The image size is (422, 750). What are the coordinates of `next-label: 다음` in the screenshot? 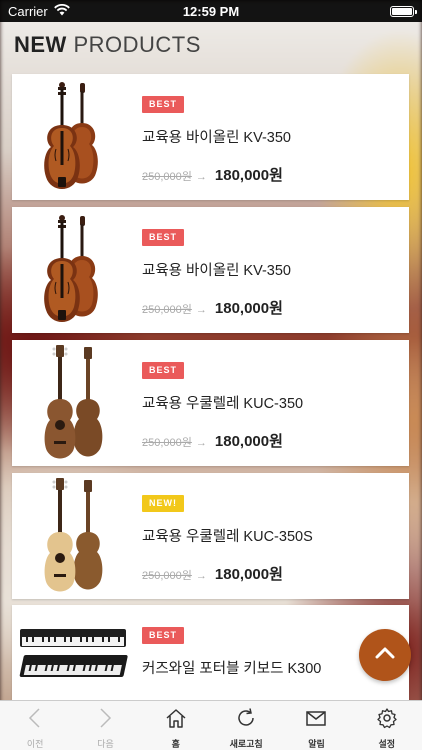 It's located at (105, 744).